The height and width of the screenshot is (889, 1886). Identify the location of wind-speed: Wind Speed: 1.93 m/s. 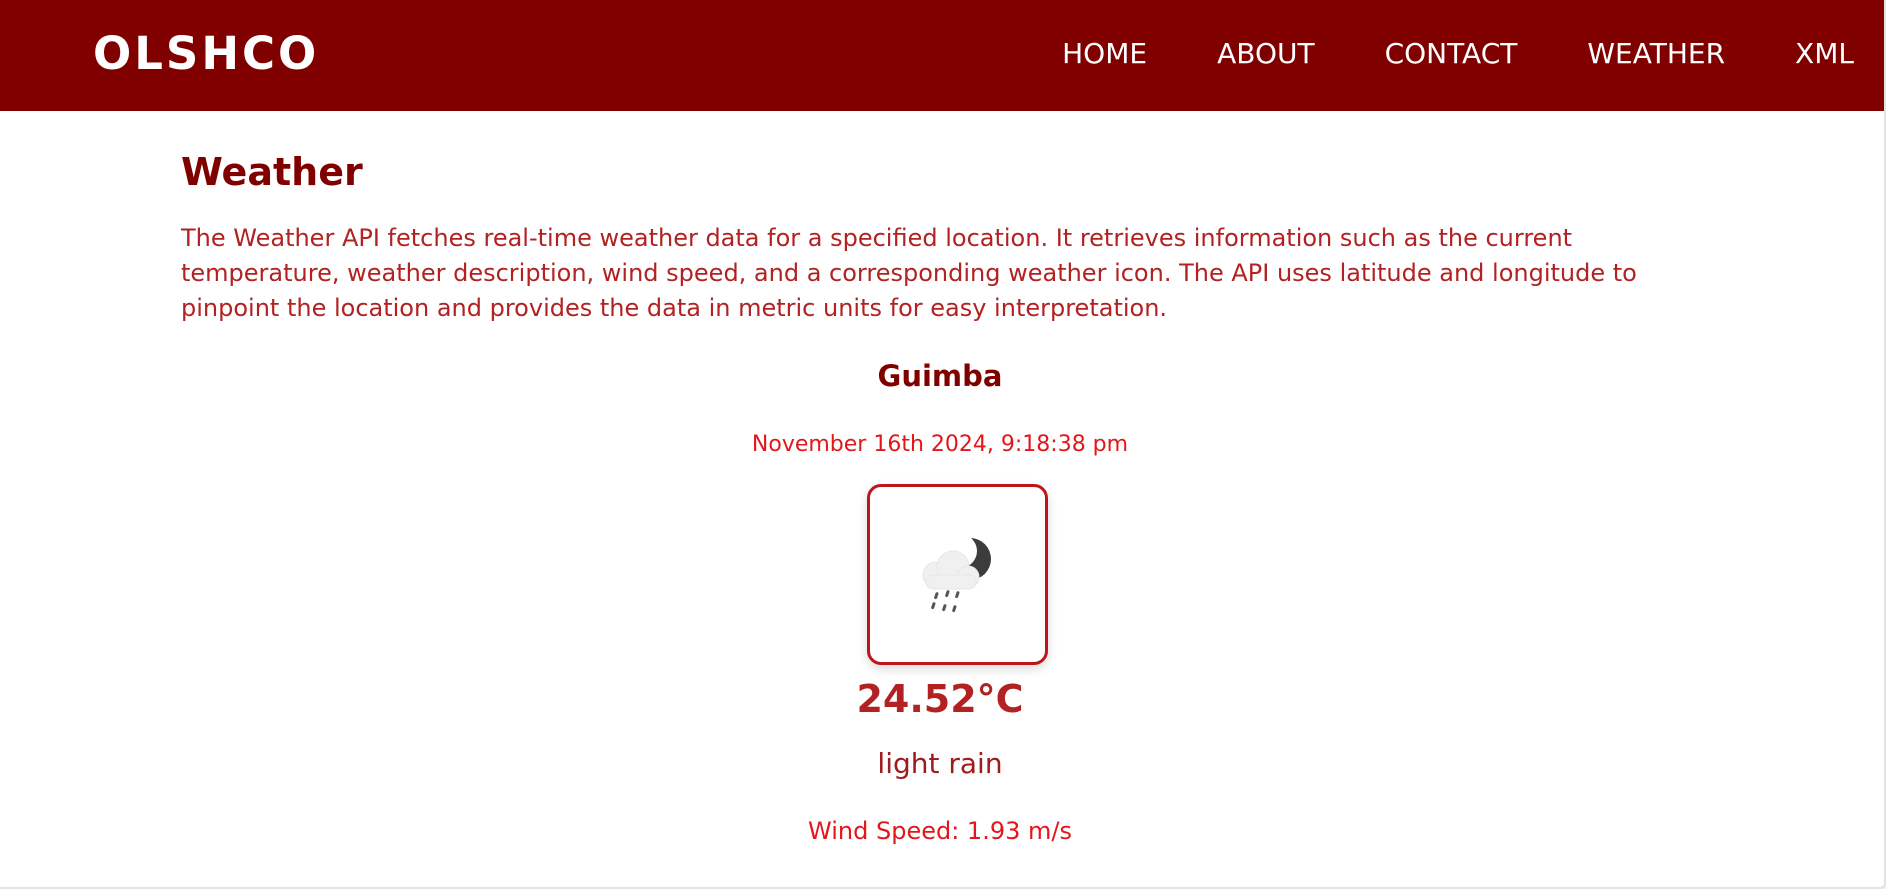
(940, 831).